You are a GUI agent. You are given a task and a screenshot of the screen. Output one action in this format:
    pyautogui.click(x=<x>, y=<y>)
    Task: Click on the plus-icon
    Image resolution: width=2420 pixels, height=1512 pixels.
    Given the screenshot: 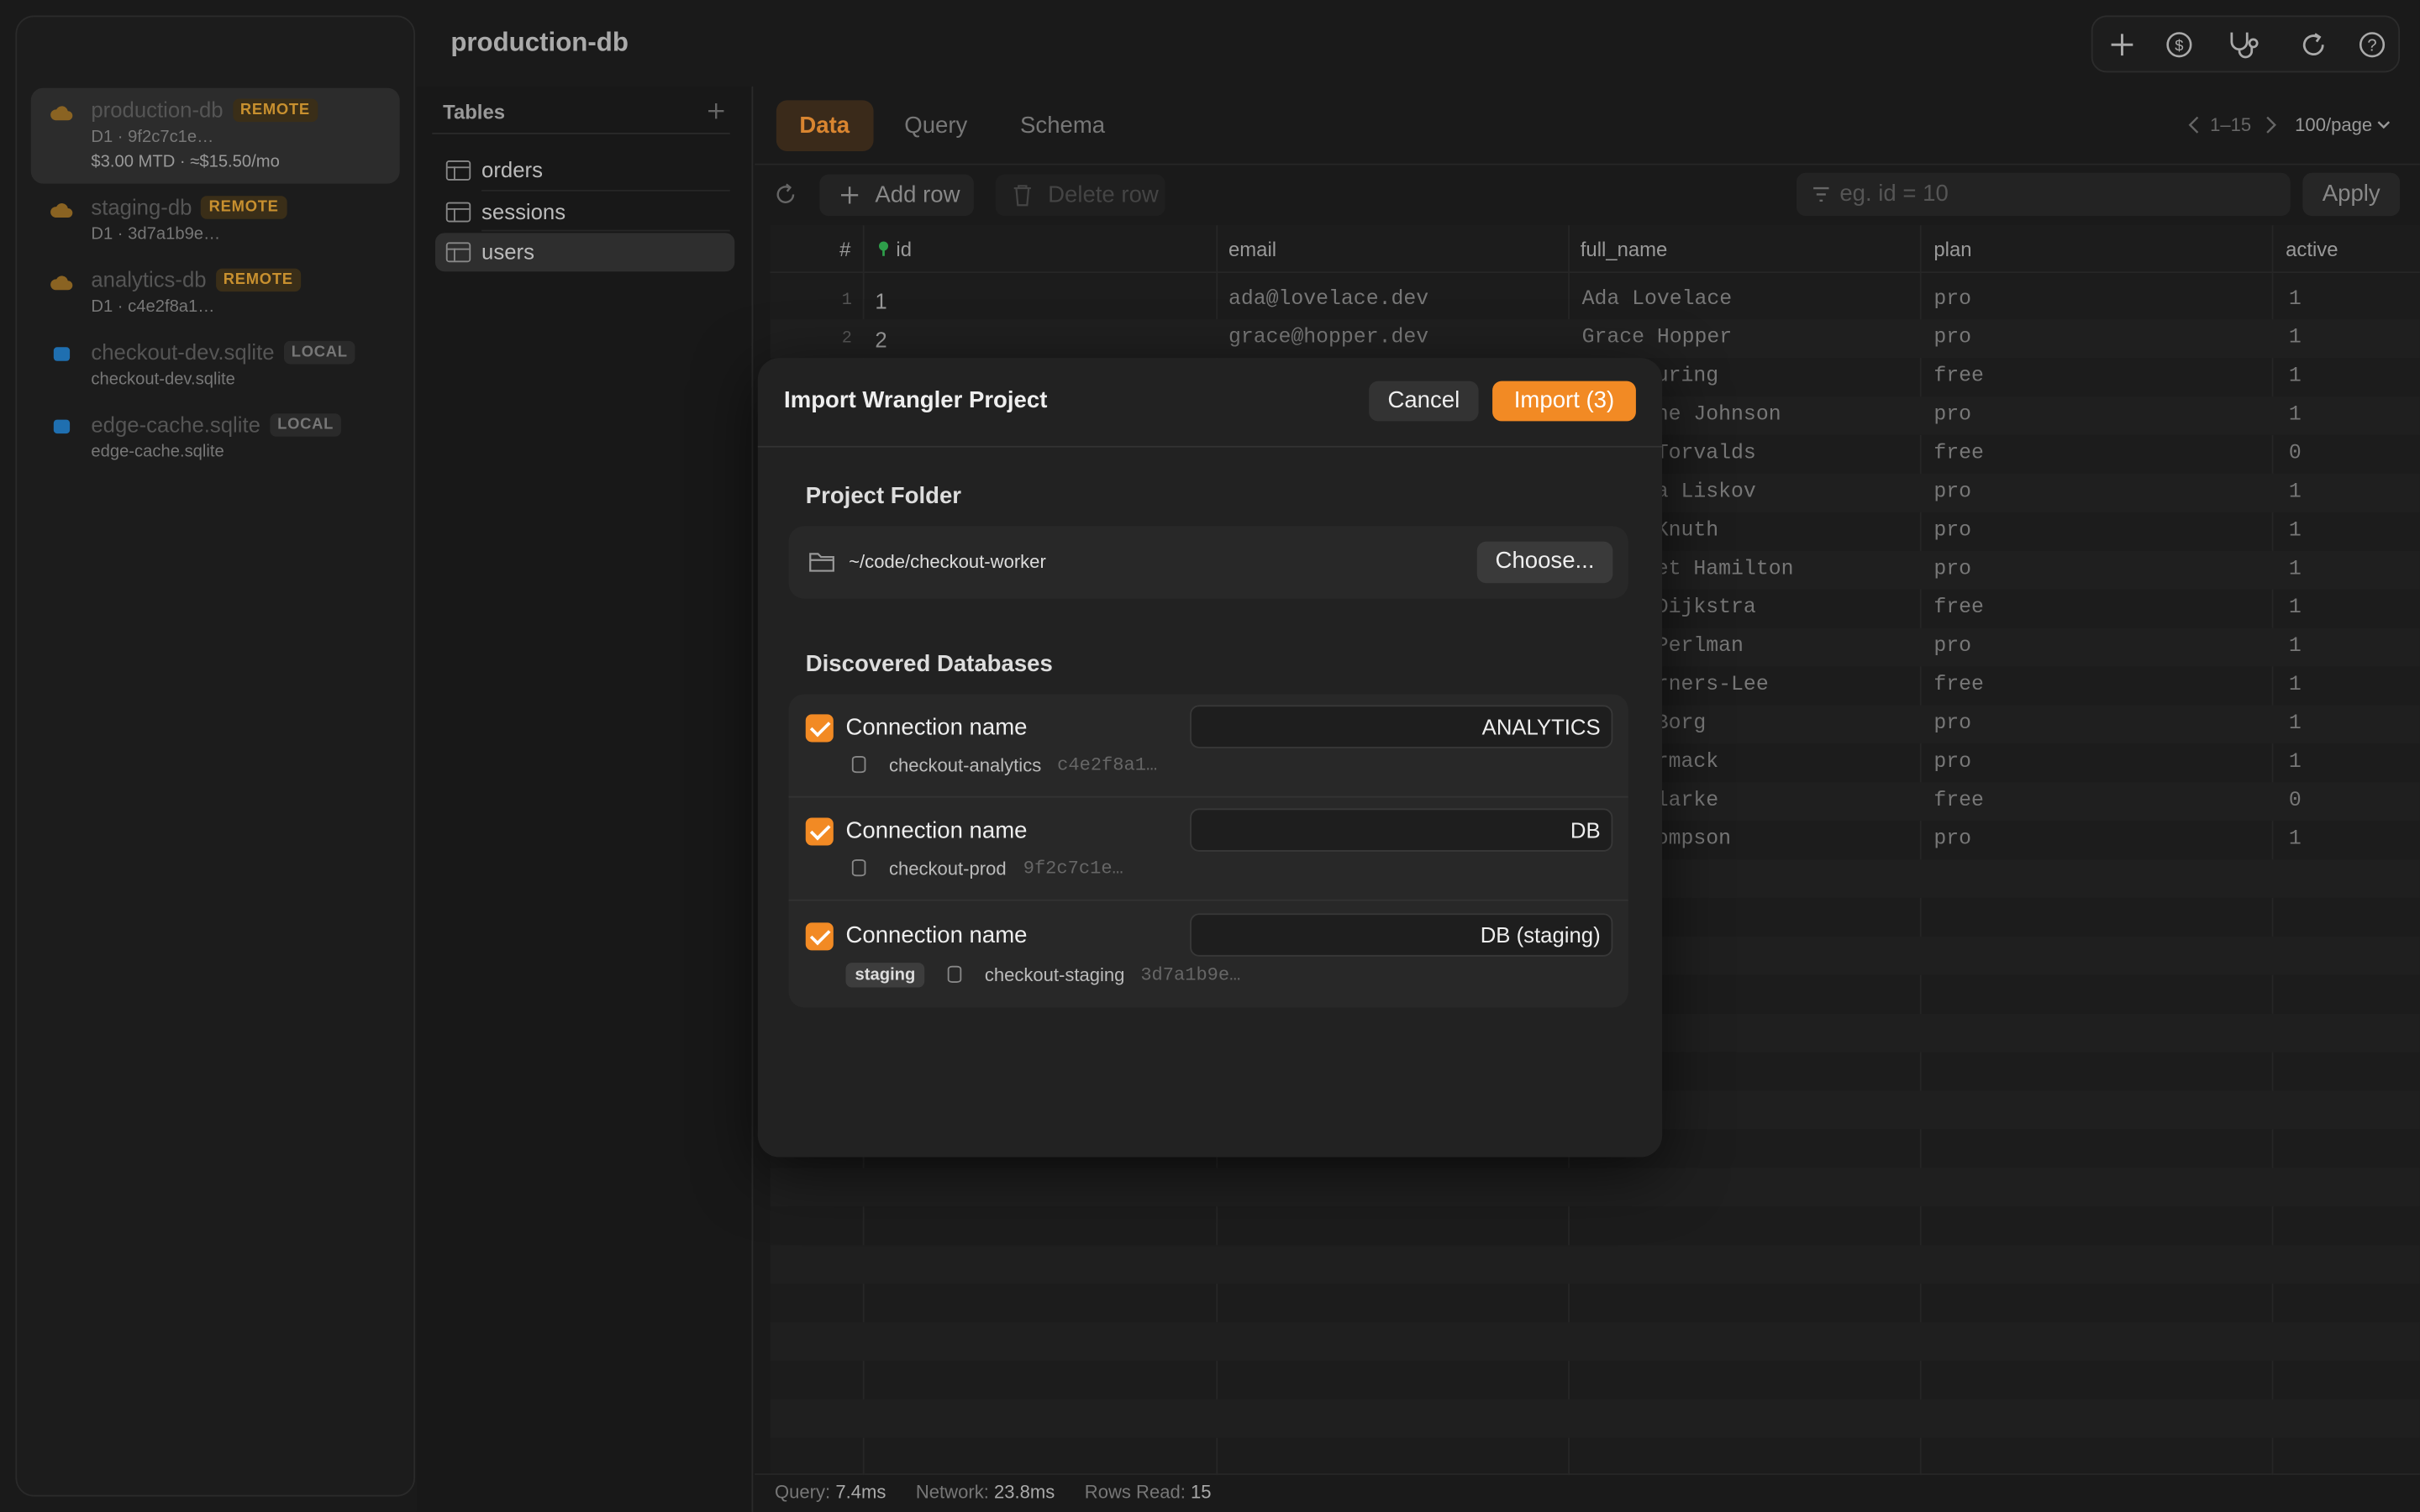 What is the action you would take?
    pyautogui.click(x=2122, y=45)
    